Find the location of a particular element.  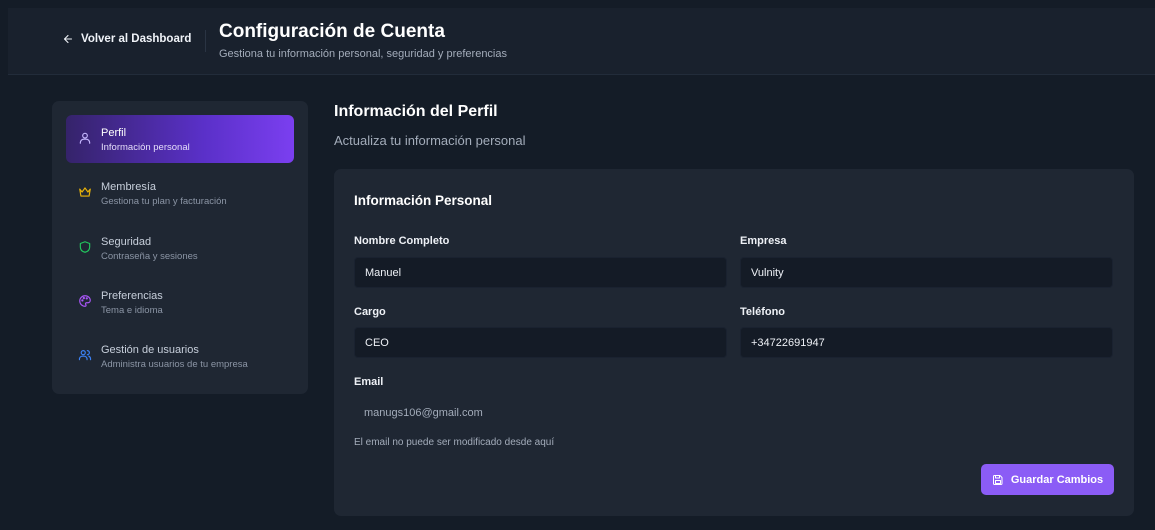

page-title: Configuración de Cuenta is located at coordinates (332, 31).